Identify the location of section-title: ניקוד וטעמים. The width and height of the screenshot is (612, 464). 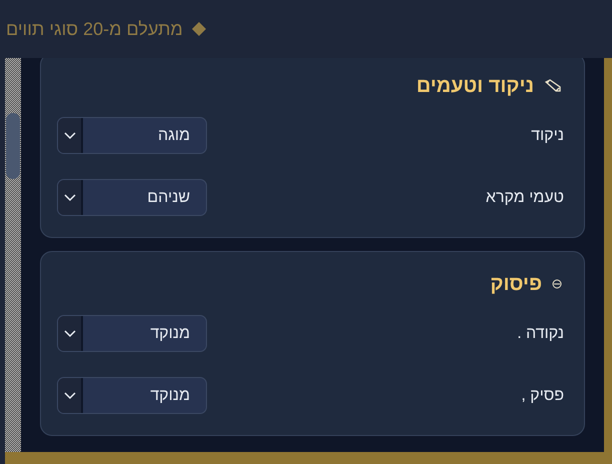
(475, 86).